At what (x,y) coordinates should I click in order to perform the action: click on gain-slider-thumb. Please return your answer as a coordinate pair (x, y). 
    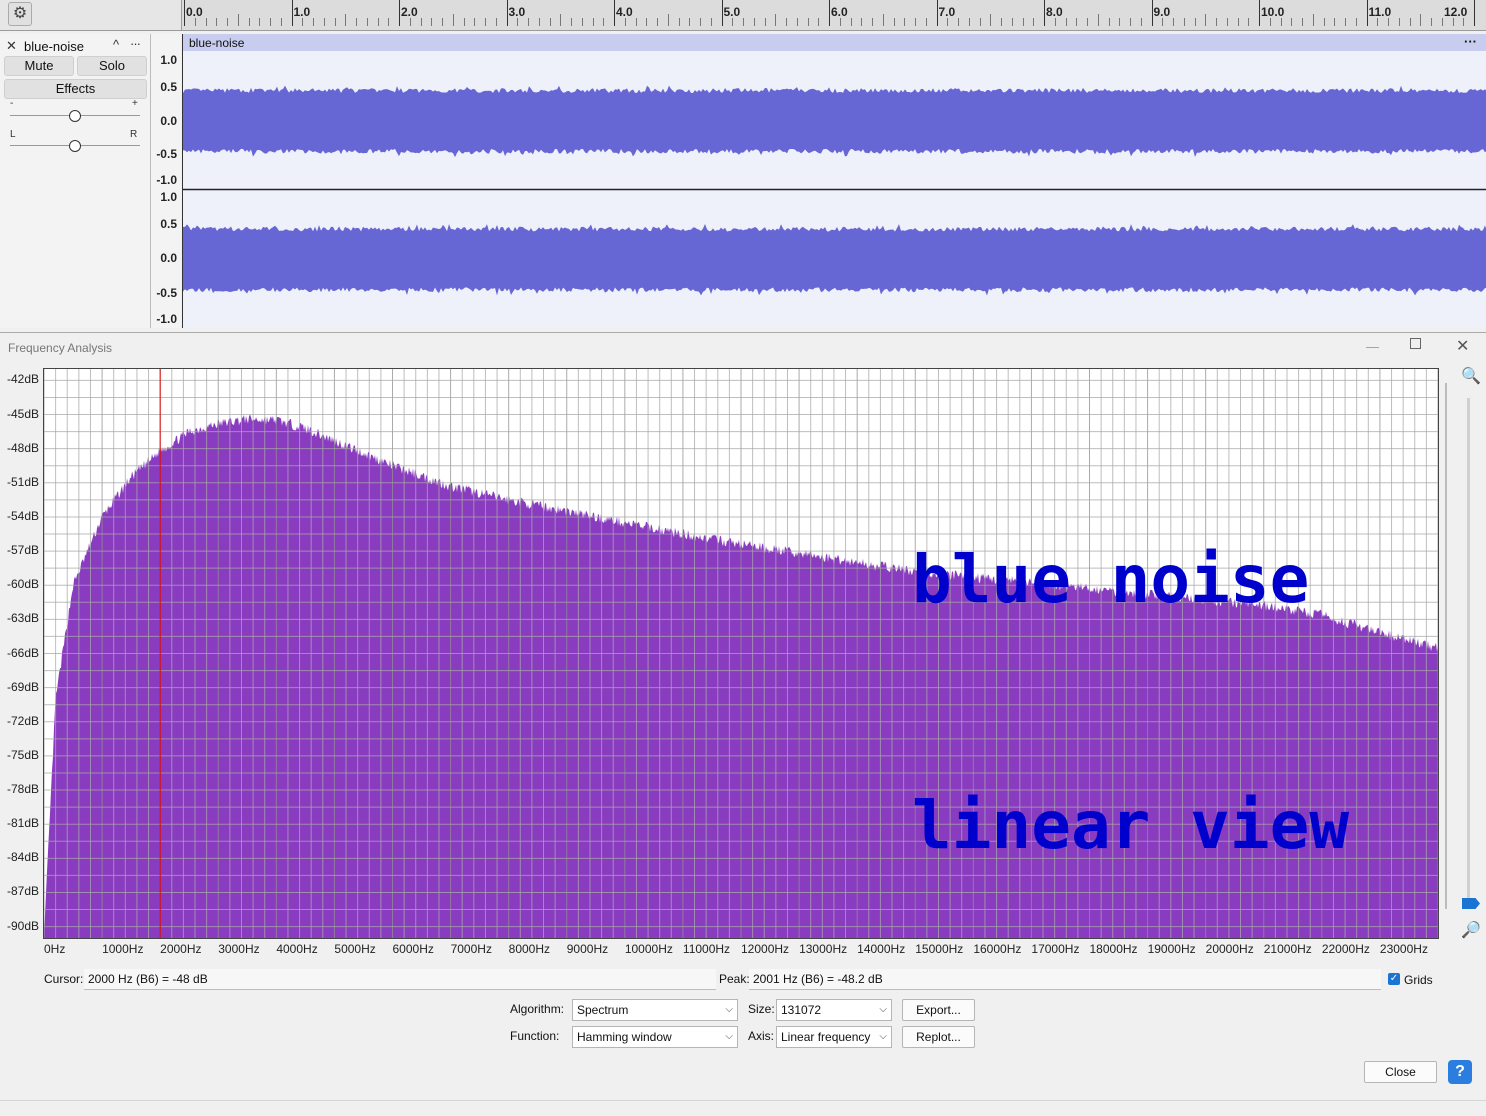
    Looking at the image, I should click on (75, 116).